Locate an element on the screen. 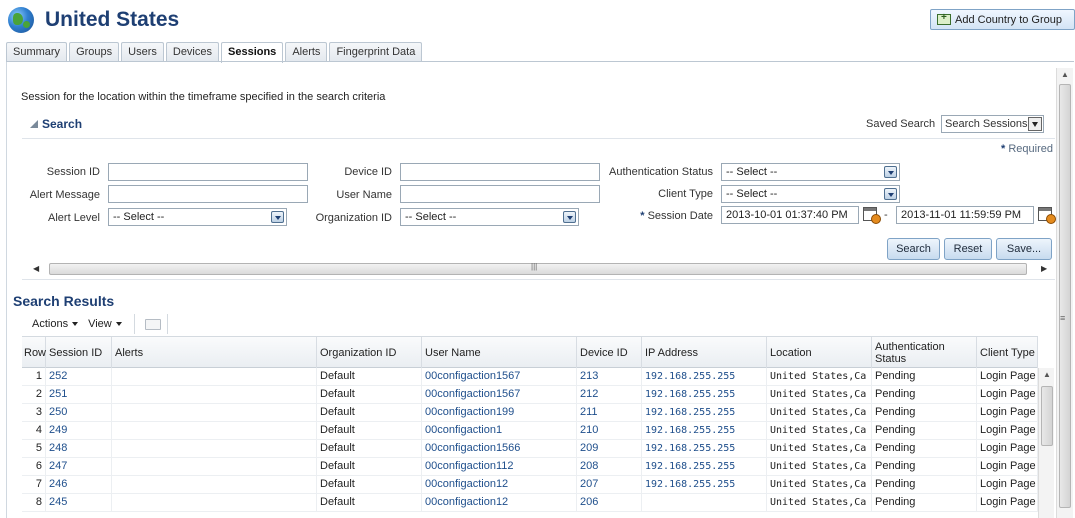  column-header-alerts: Alerts is located at coordinates (214, 352).